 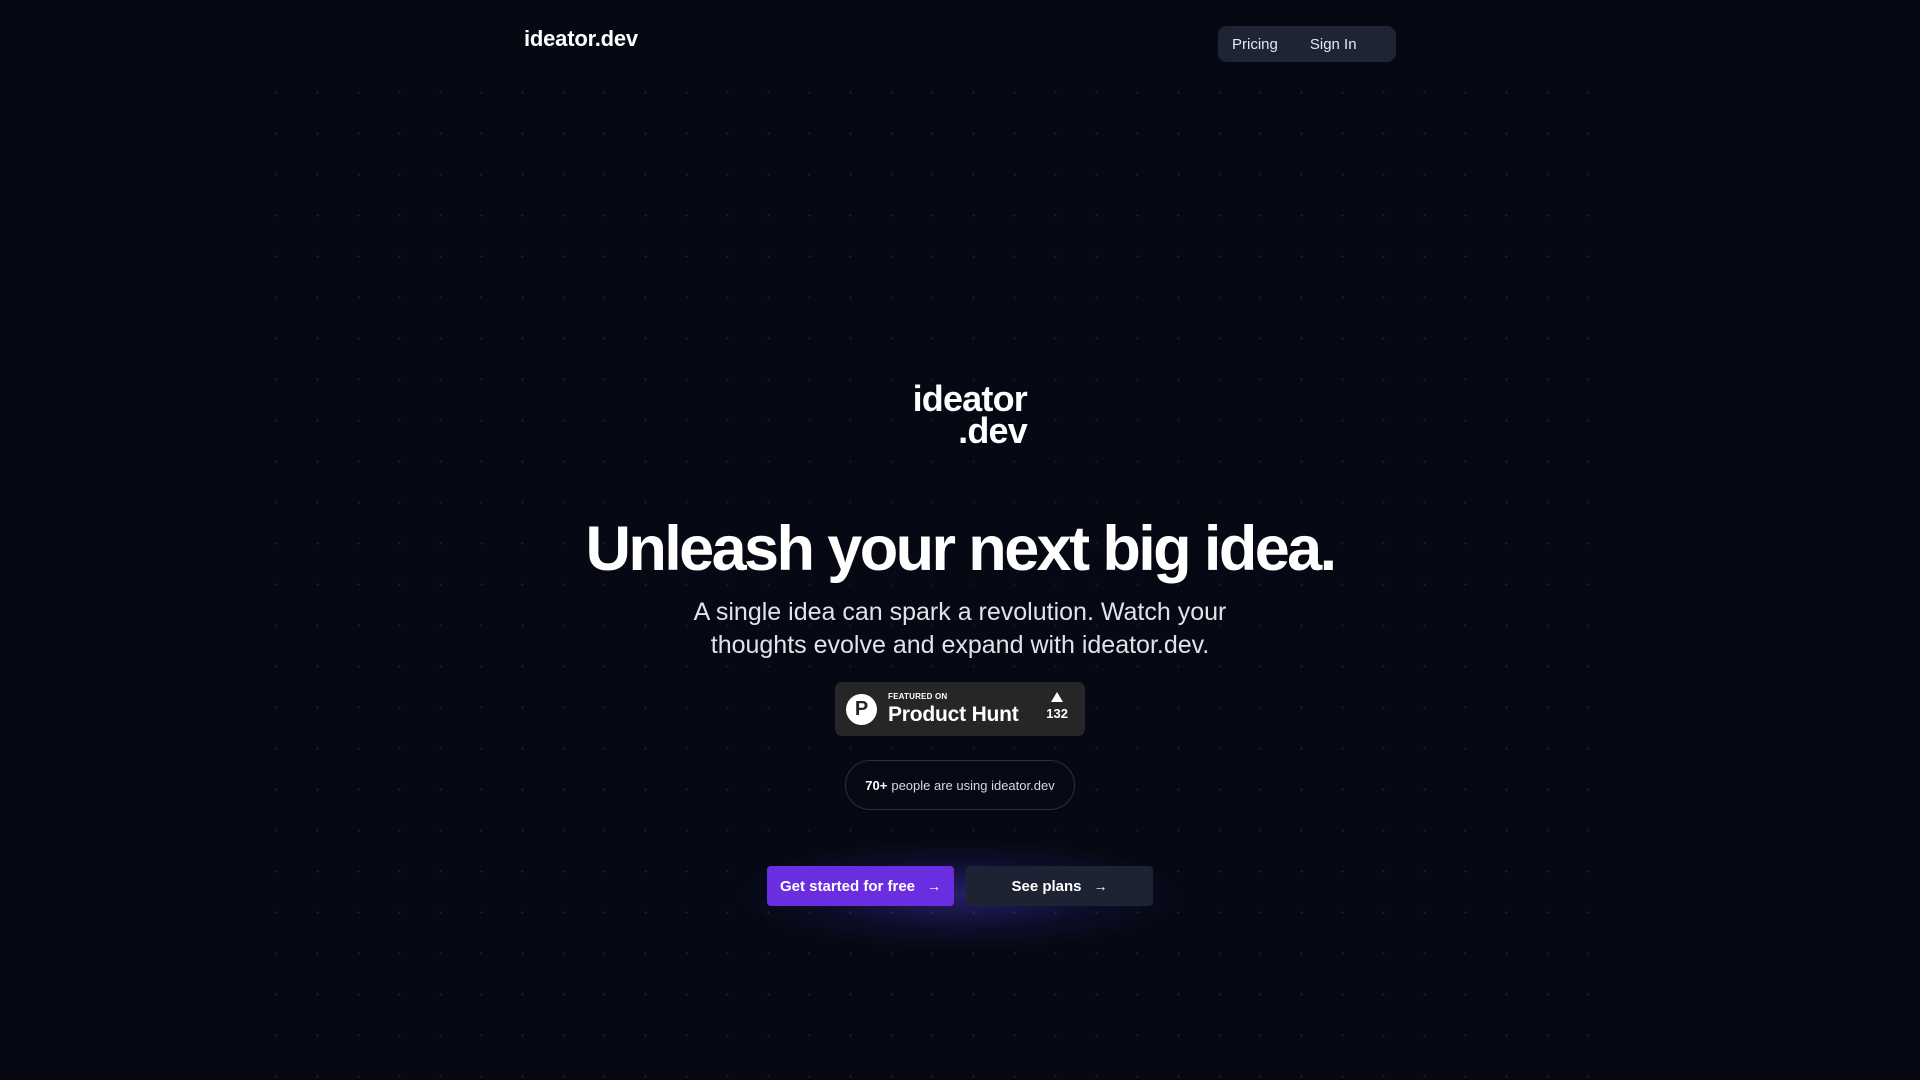 What do you see at coordinates (993, 430) in the screenshot?
I see `hero-logo-line2: .dev` at bounding box center [993, 430].